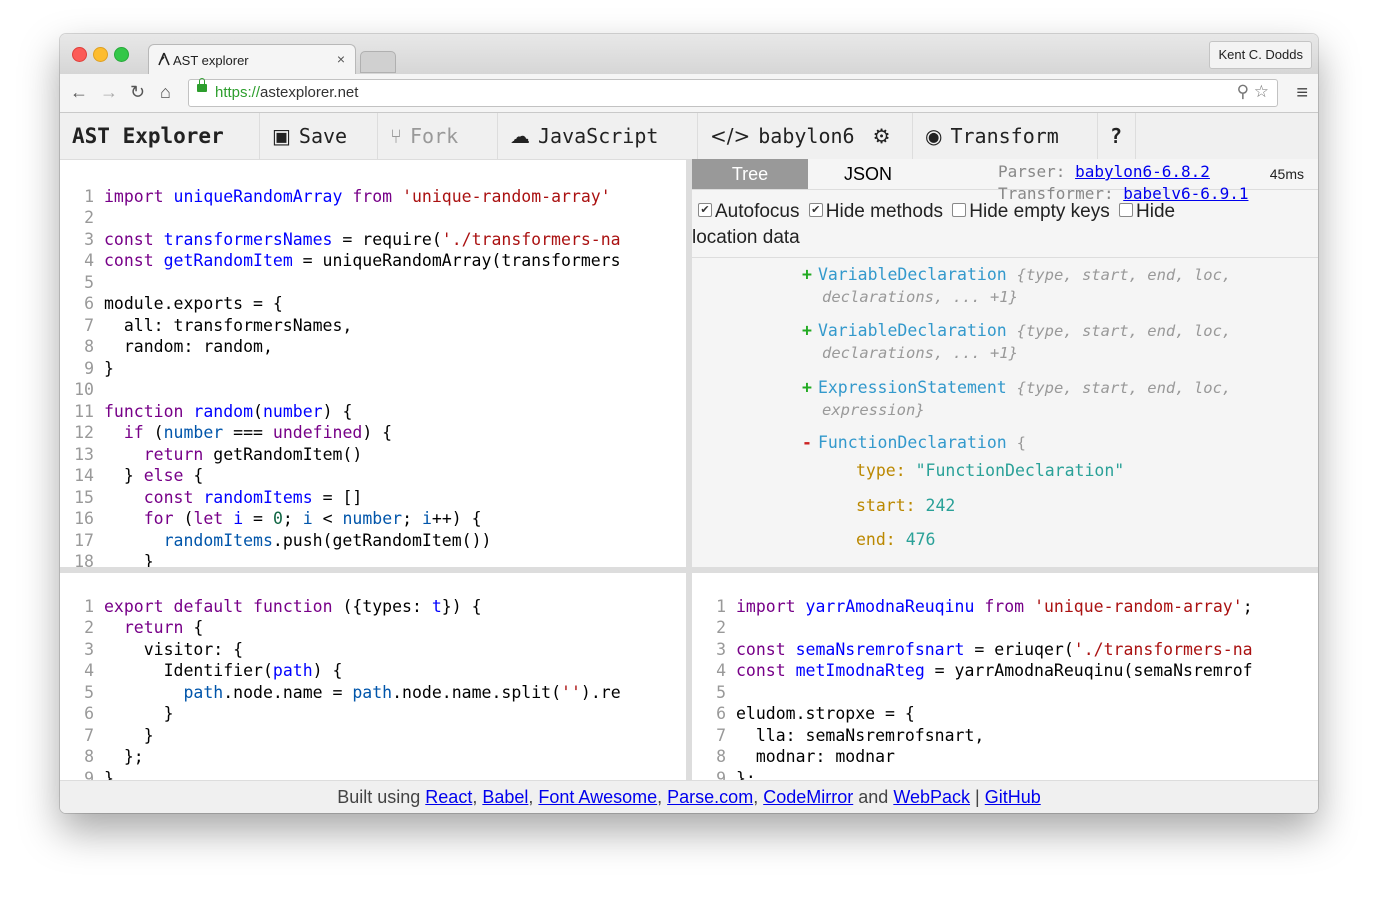  I want to click on tab-tree: Tree, so click(750, 174).